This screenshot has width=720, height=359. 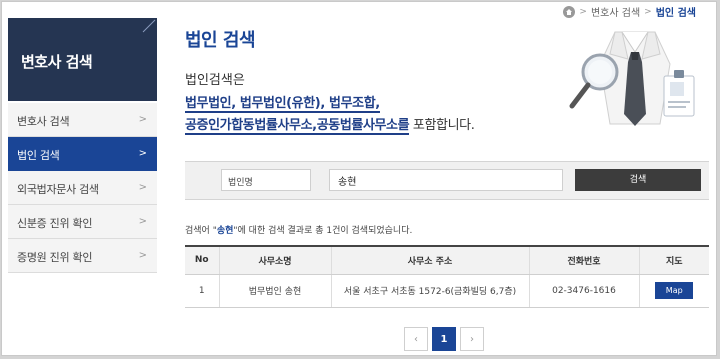 I want to click on corner-decoration-icon, so click(x=149, y=26).